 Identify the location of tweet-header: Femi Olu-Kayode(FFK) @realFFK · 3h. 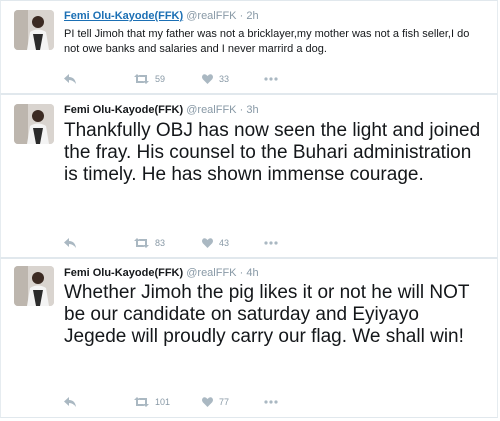
(161, 110).